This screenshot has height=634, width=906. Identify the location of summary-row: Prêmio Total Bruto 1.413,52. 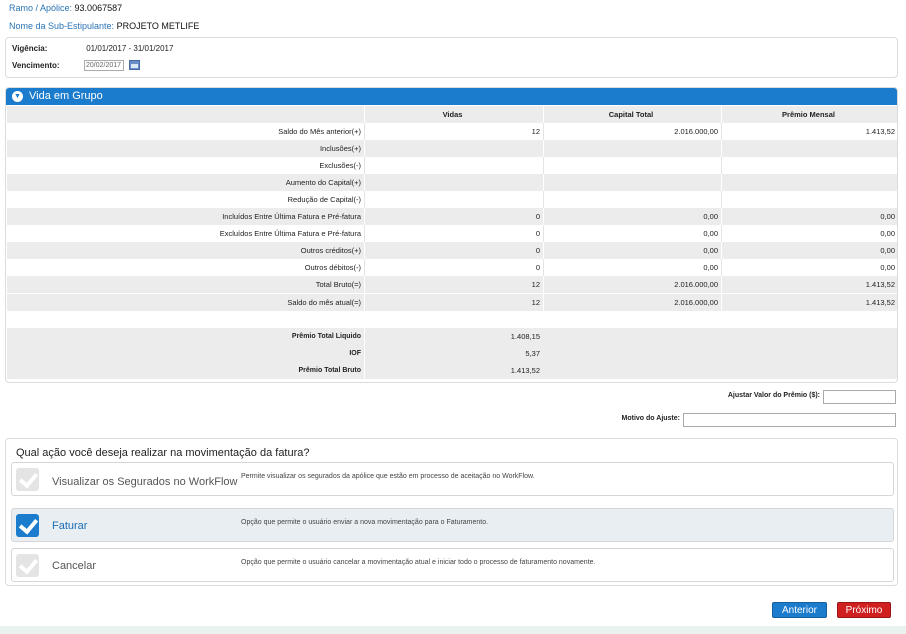
(452, 370).